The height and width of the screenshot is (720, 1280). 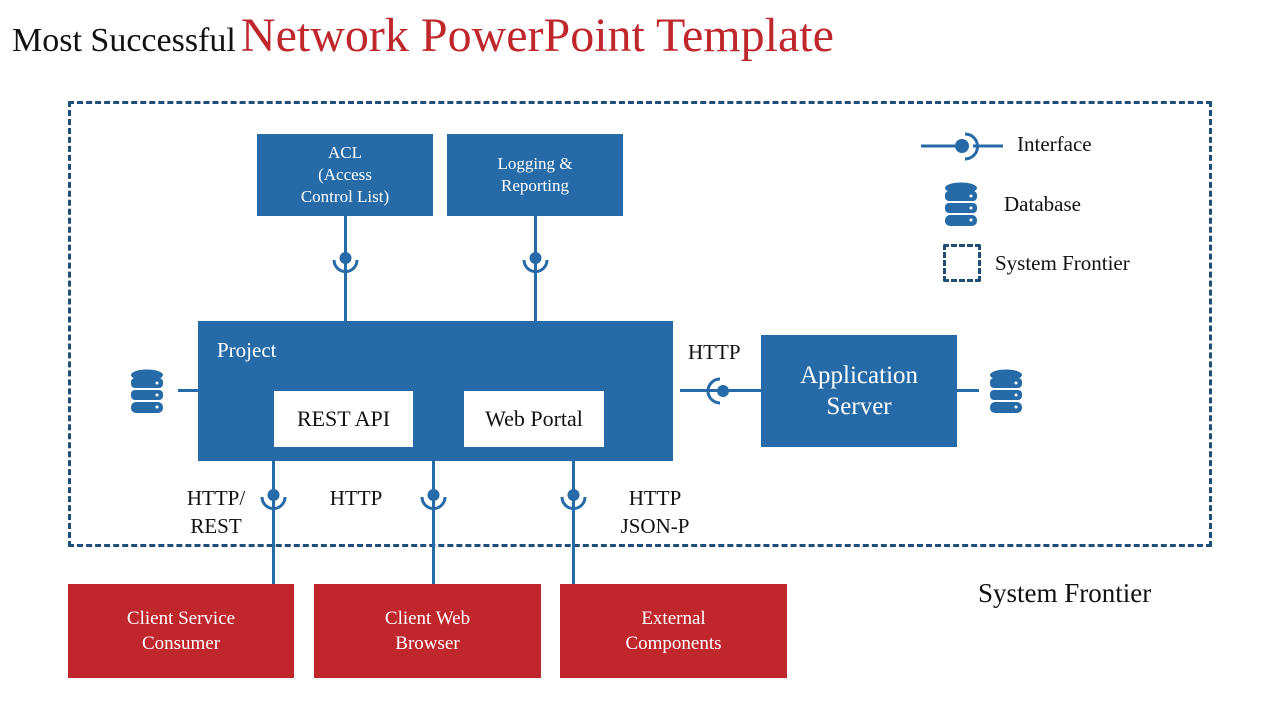 I want to click on web-portal-label: Web Portal, so click(x=534, y=418).